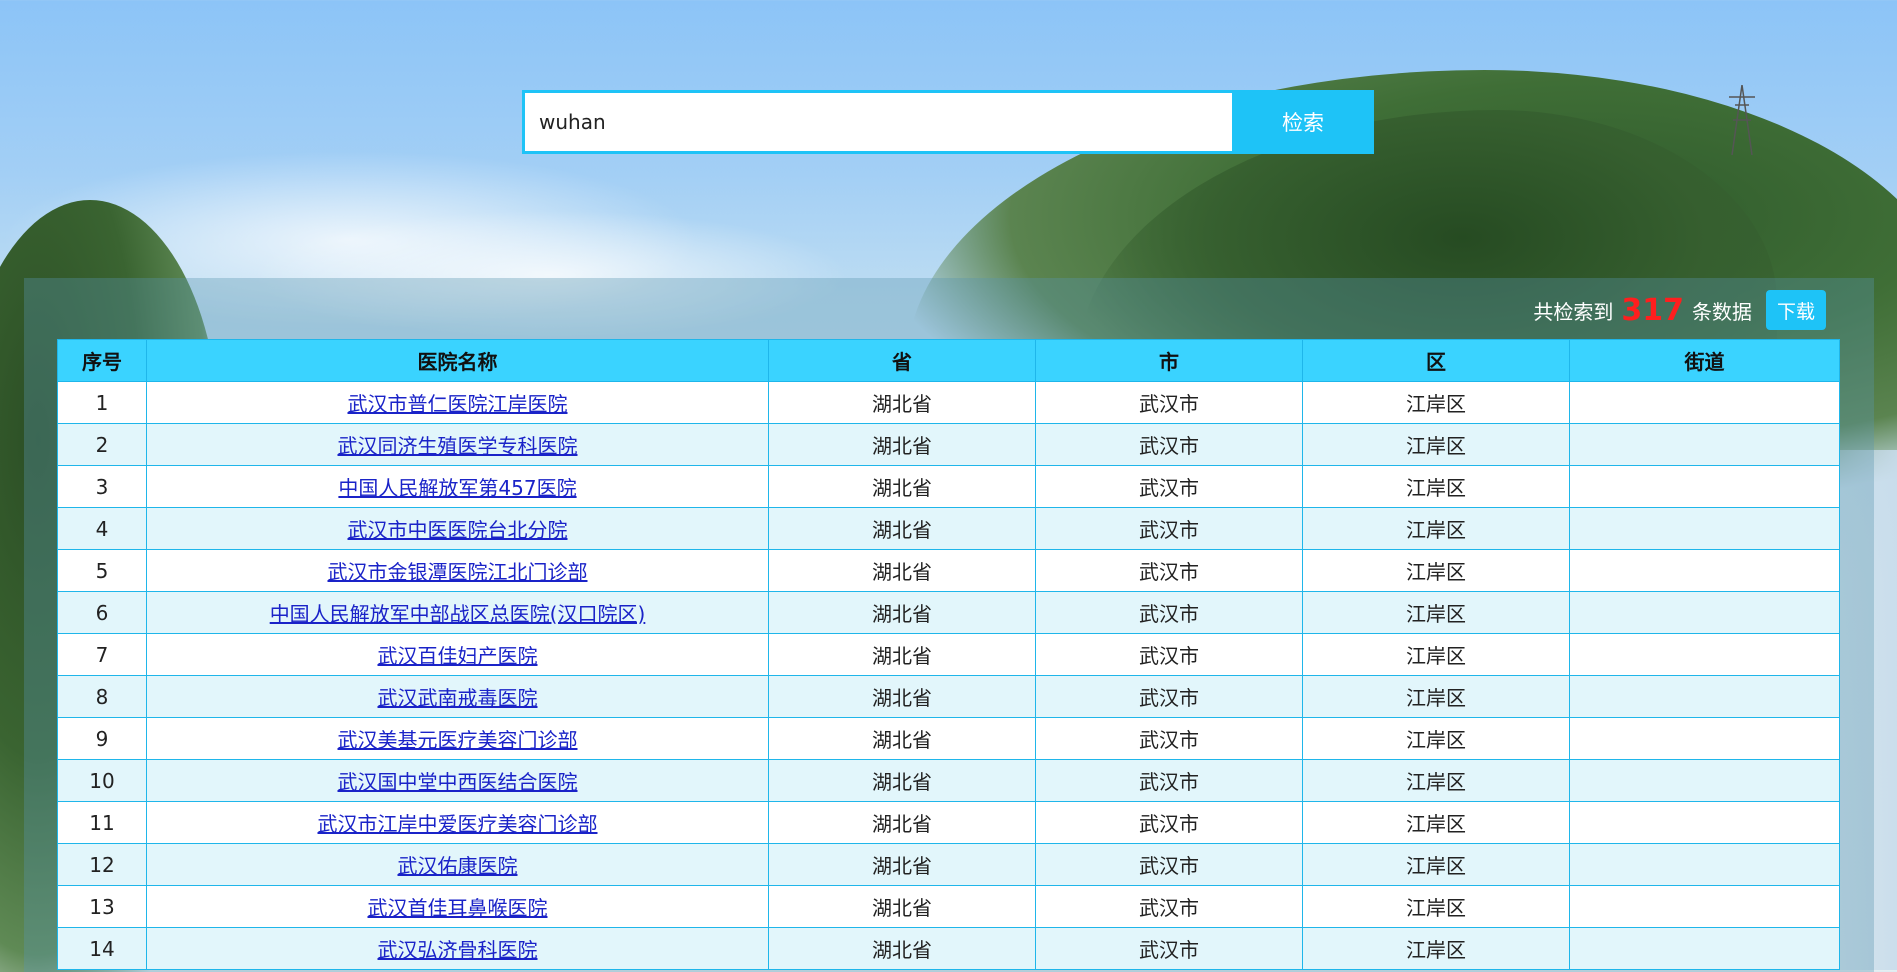 This screenshot has width=1897, height=972. I want to click on hospital-link: 中国人民解放军第457医院, so click(457, 488).